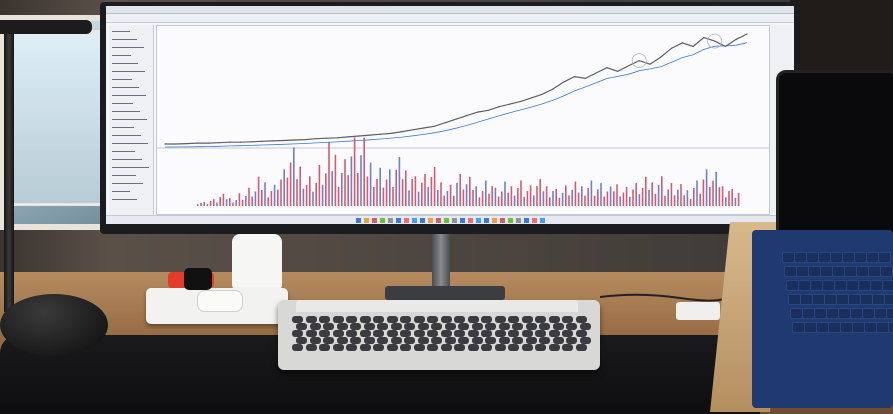  I want to click on lamp-base, so click(54, 325).